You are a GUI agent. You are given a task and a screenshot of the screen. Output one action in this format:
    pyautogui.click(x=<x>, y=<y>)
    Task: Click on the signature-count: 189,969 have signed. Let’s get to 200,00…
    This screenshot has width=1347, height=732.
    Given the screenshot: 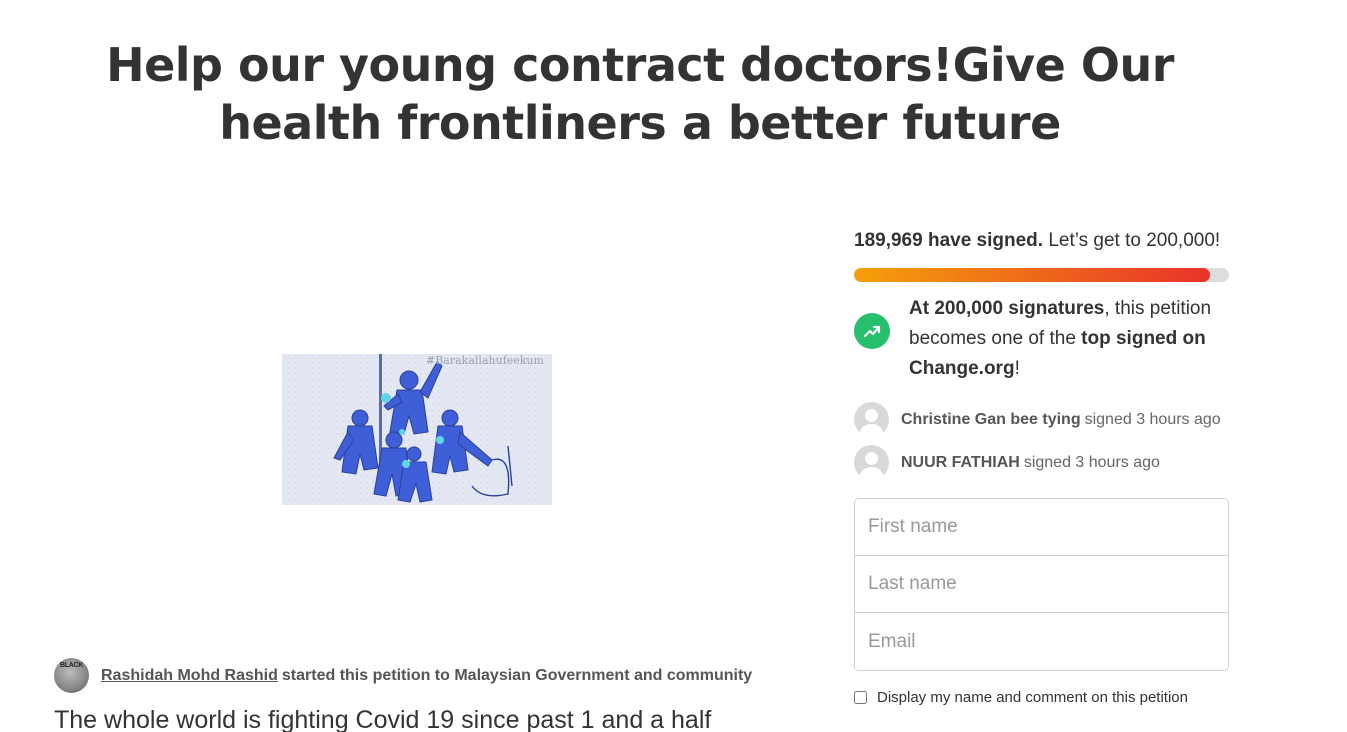 What is the action you would take?
    pyautogui.click(x=1041, y=241)
    